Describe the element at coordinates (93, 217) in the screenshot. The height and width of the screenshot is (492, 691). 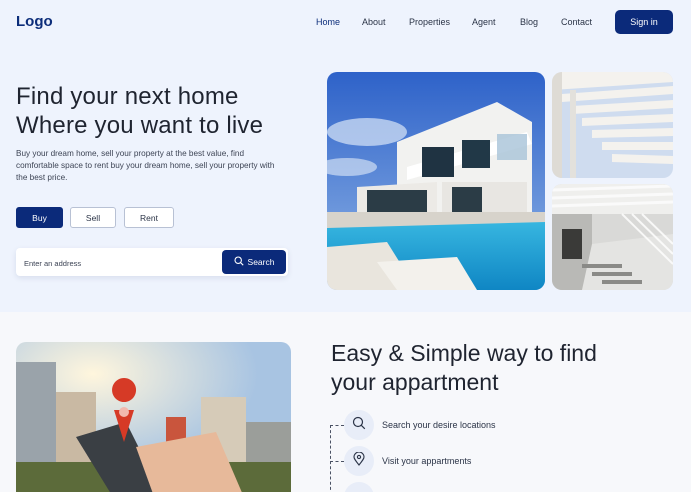
I see `tab-sell: Sell` at that location.